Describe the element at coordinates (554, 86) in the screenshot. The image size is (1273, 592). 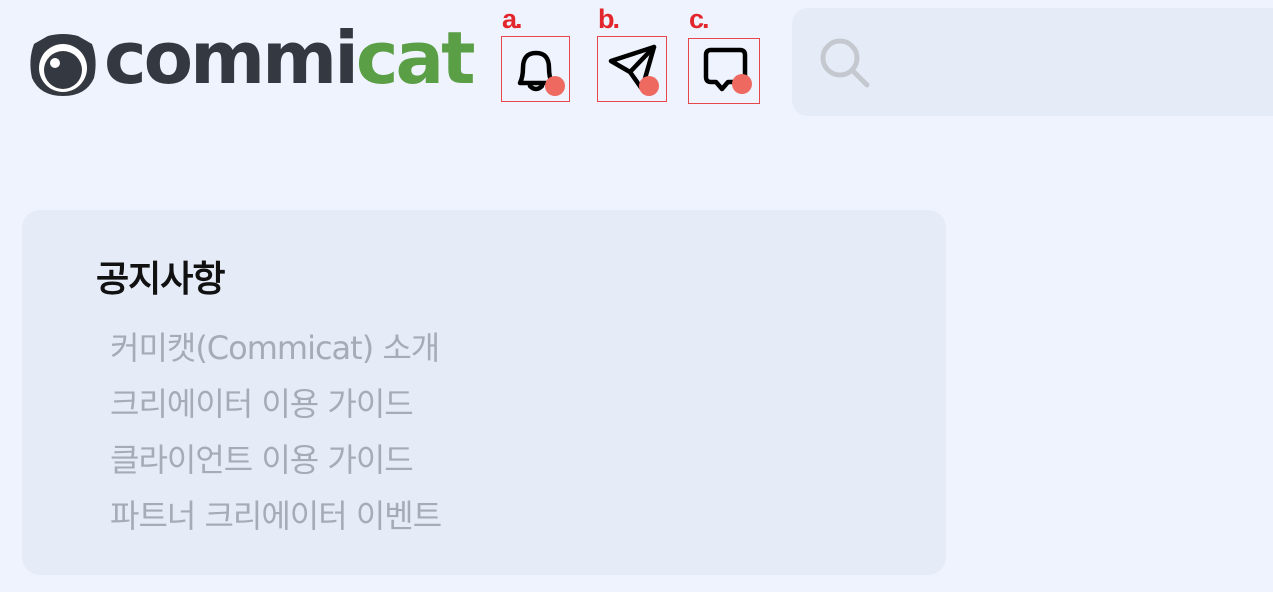
I see `notification-badge` at that location.